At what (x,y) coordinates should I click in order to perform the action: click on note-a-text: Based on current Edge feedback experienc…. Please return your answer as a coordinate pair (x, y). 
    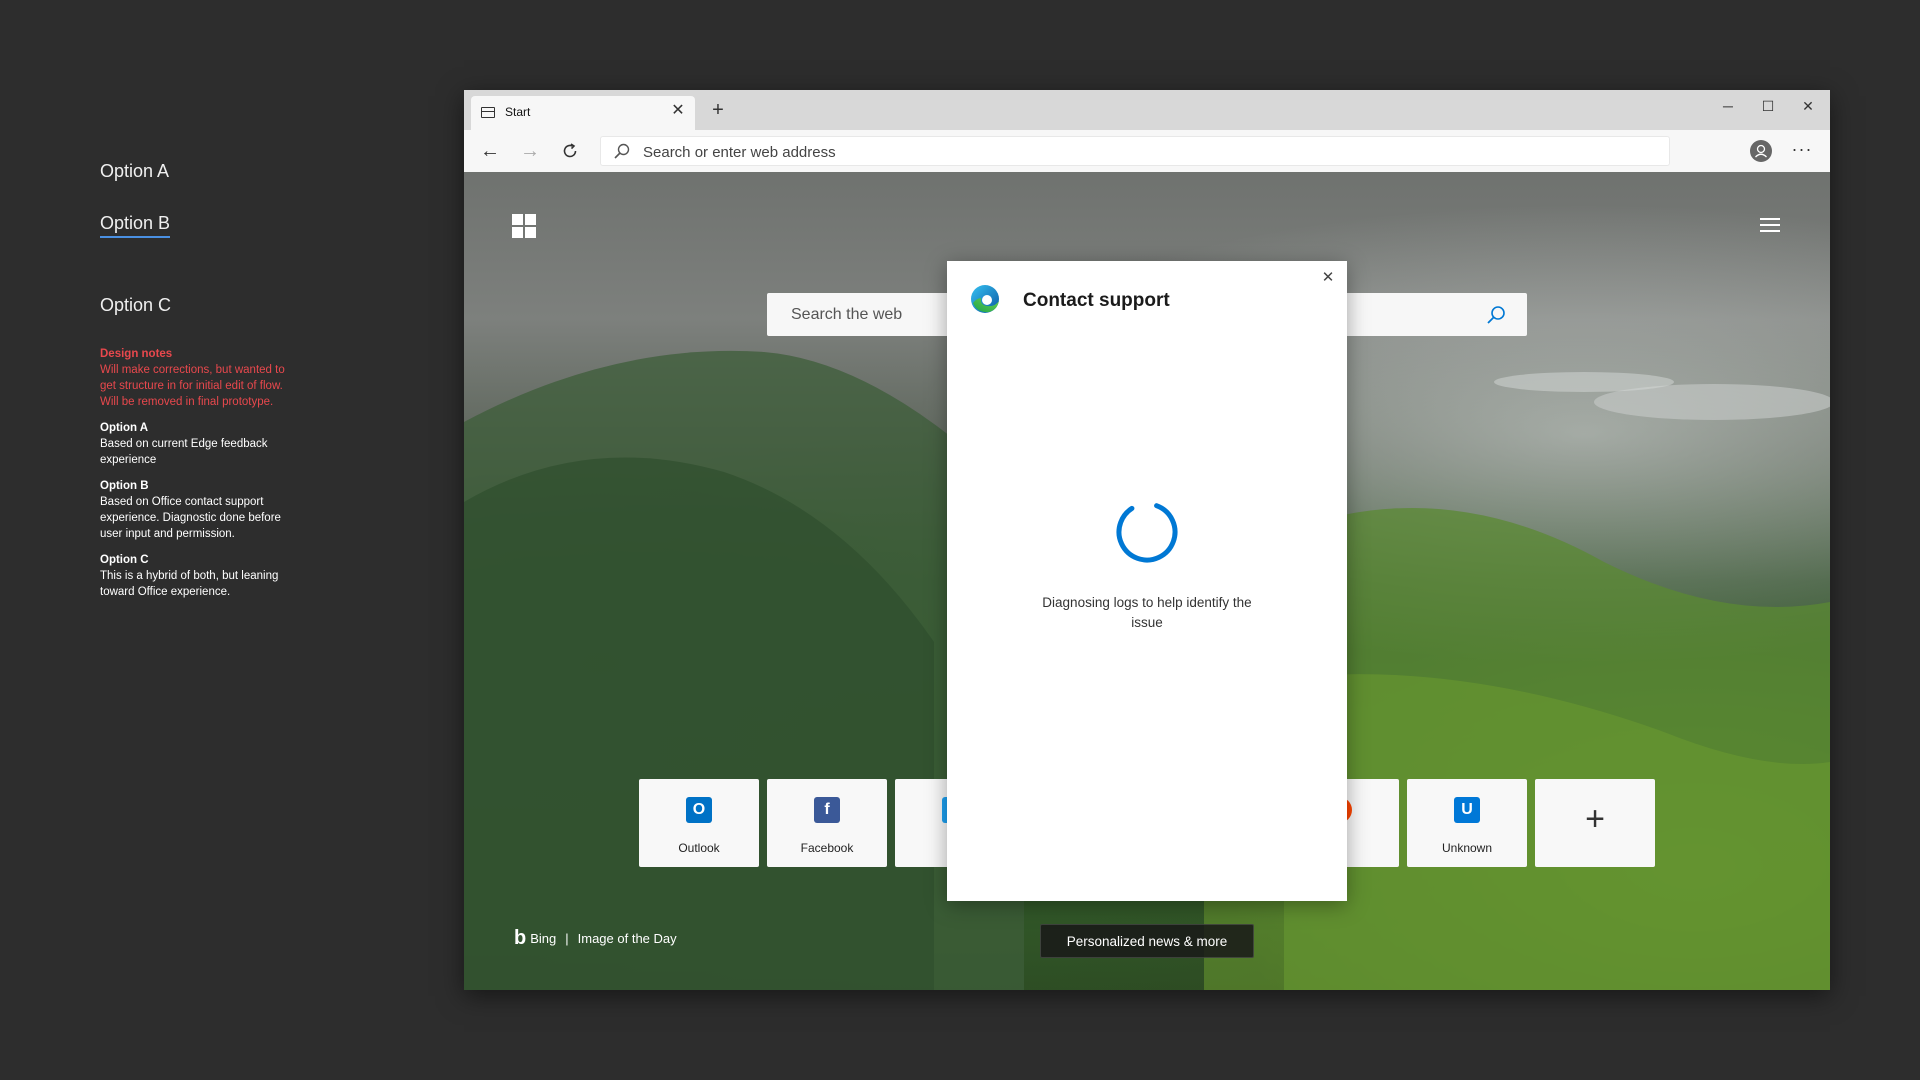
    Looking at the image, I should click on (184, 452).